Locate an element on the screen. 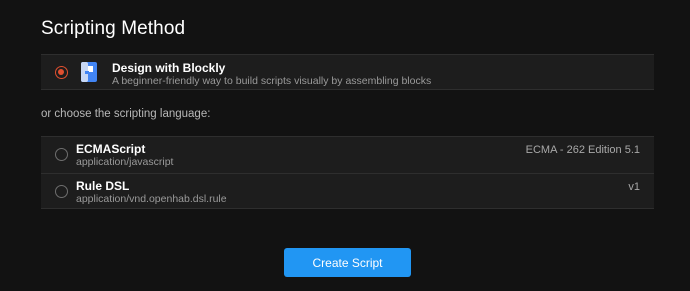  language-mime: application/javascript is located at coordinates (125, 162).